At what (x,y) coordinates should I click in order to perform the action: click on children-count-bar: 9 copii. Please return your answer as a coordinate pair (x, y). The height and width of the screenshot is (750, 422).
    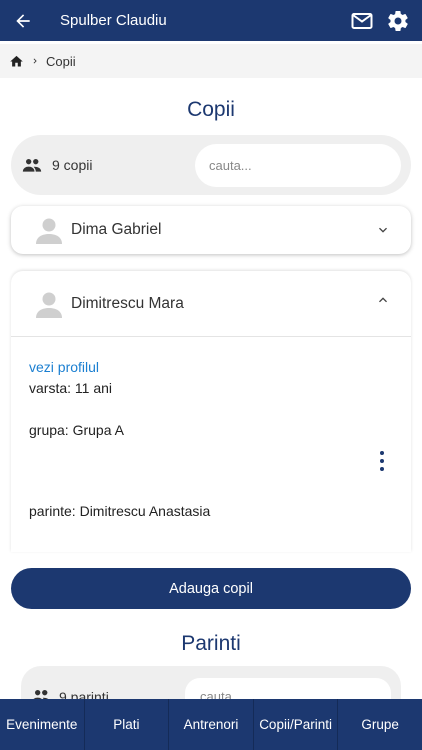
    Looking at the image, I should click on (211, 165).